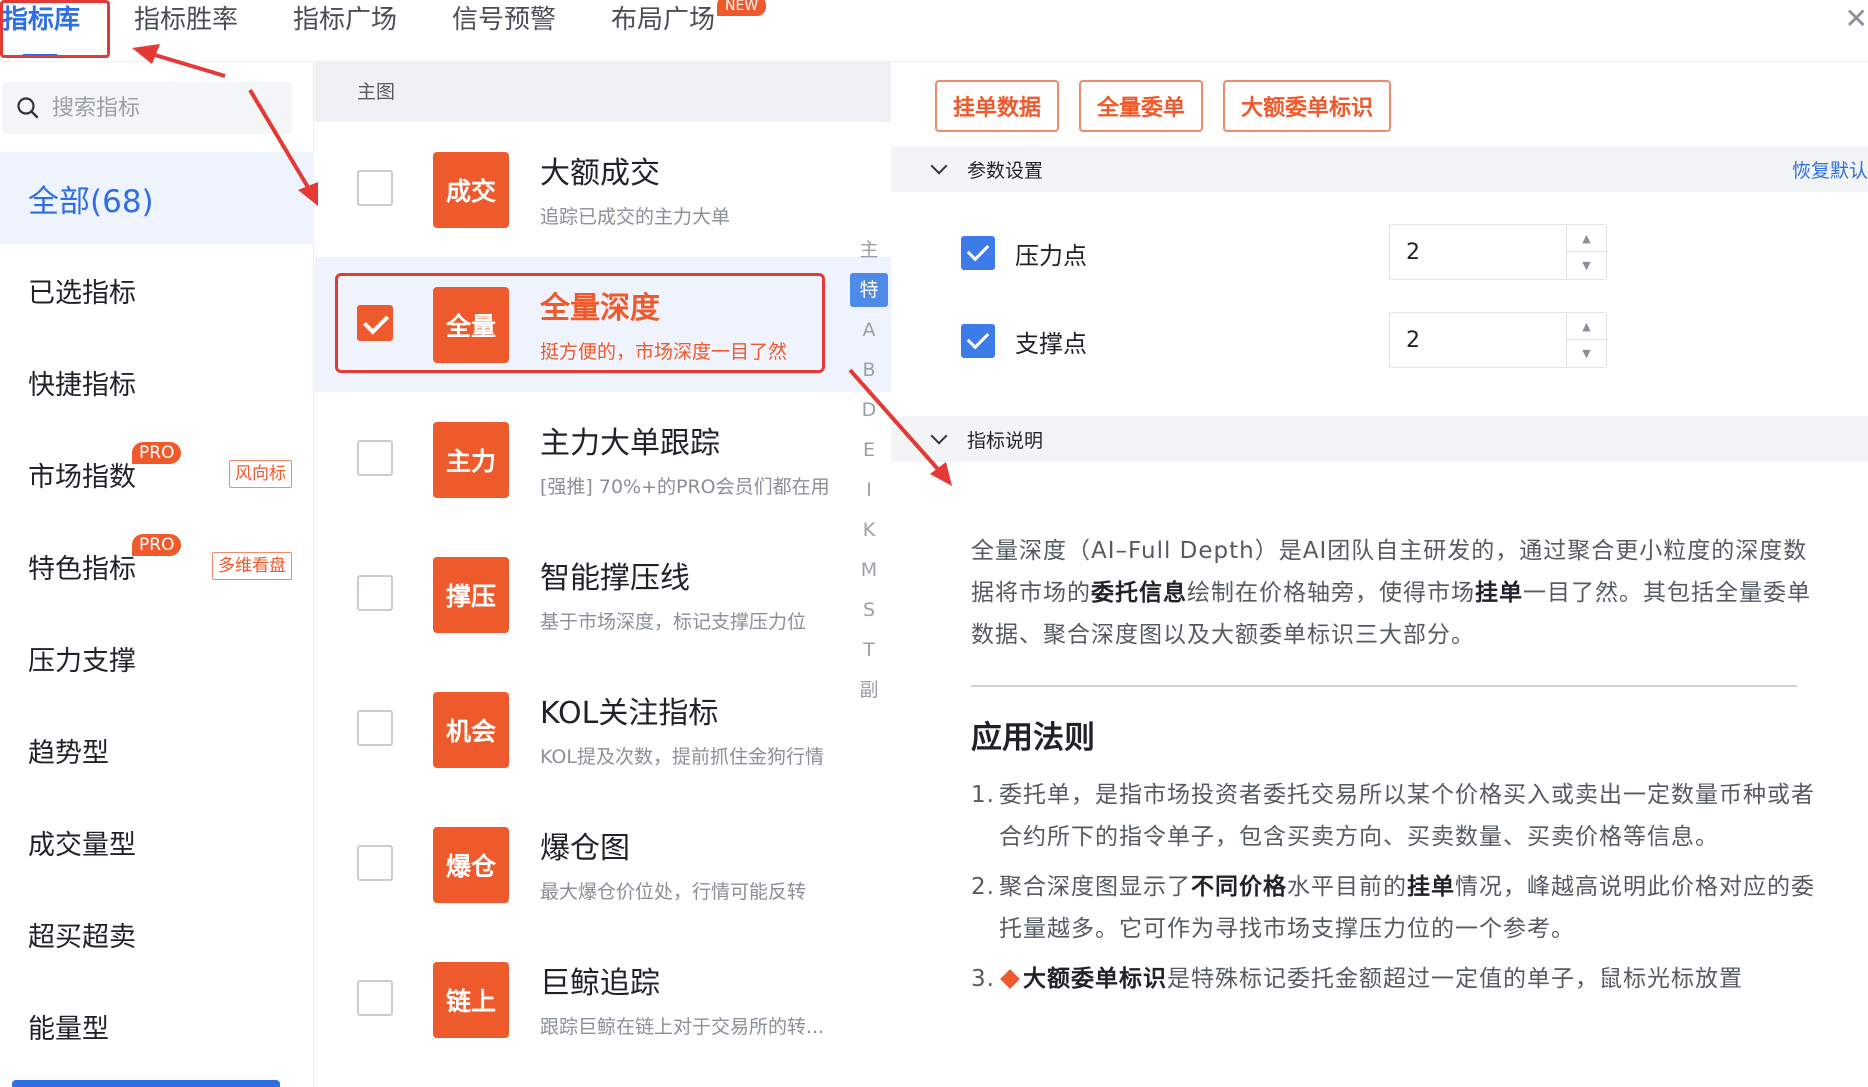 The height and width of the screenshot is (1087, 1868). What do you see at coordinates (869, 570) in the screenshot?
I see `index-letter: M` at bounding box center [869, 570].